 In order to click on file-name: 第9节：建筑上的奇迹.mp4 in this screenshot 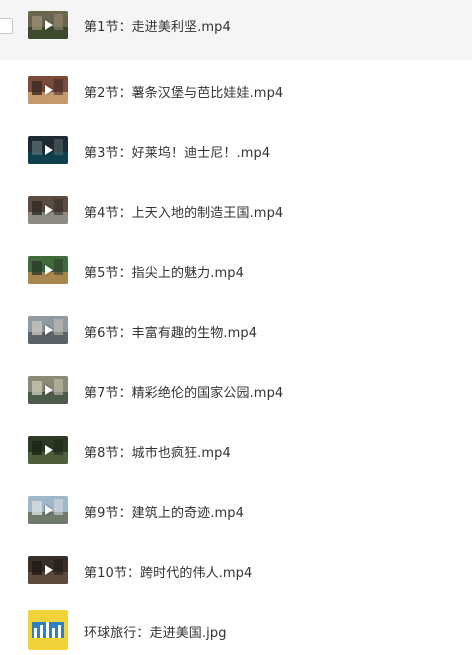, I will do `click(164, 511)`.